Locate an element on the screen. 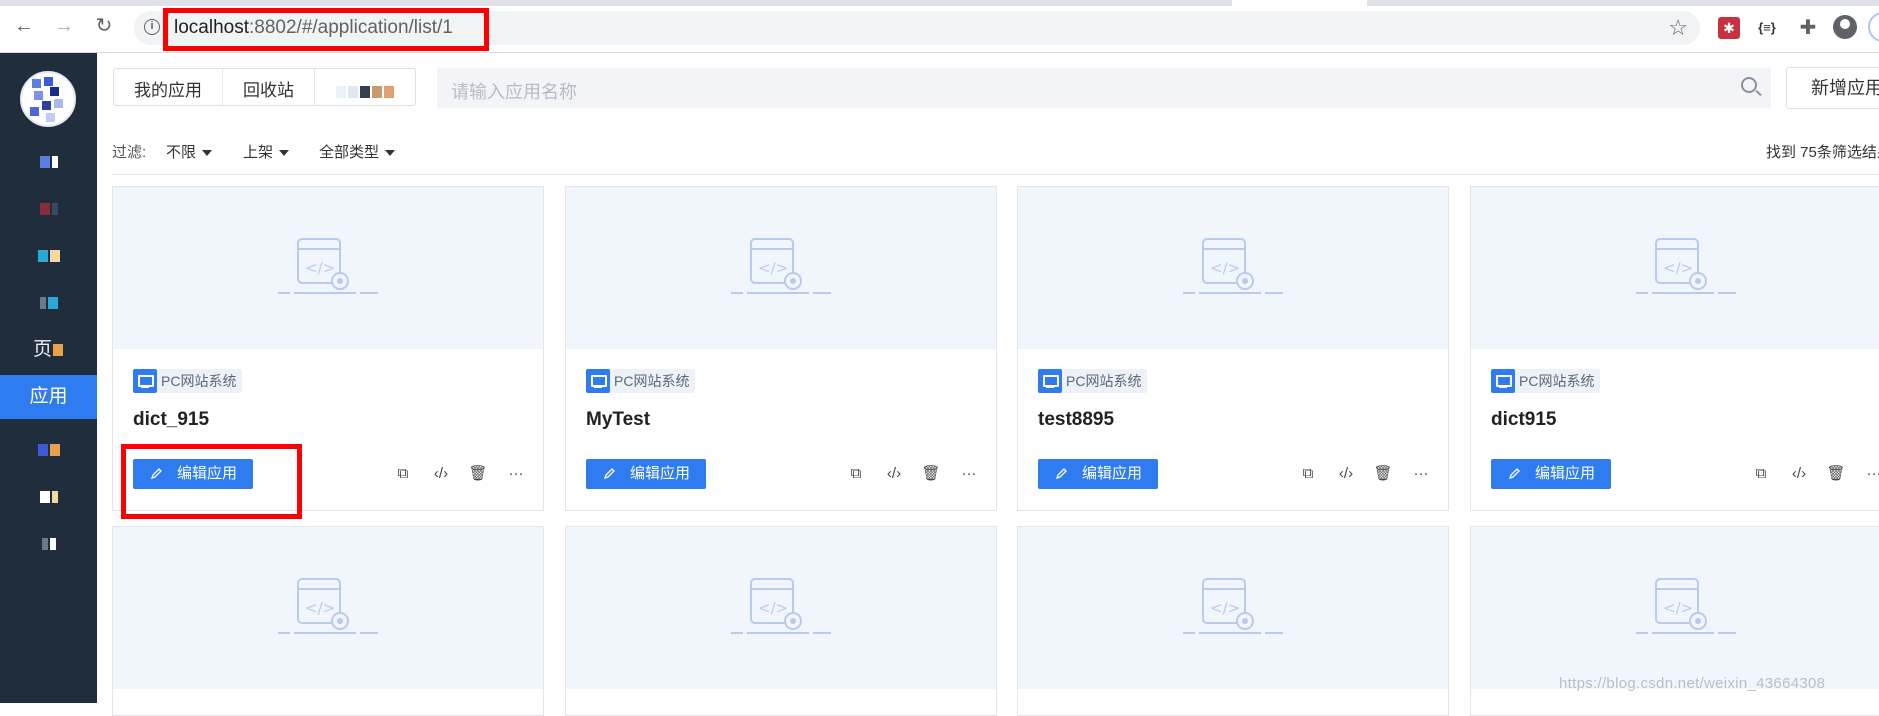  extension-json-icon: {≡} is located at coordinates (1767, 28).